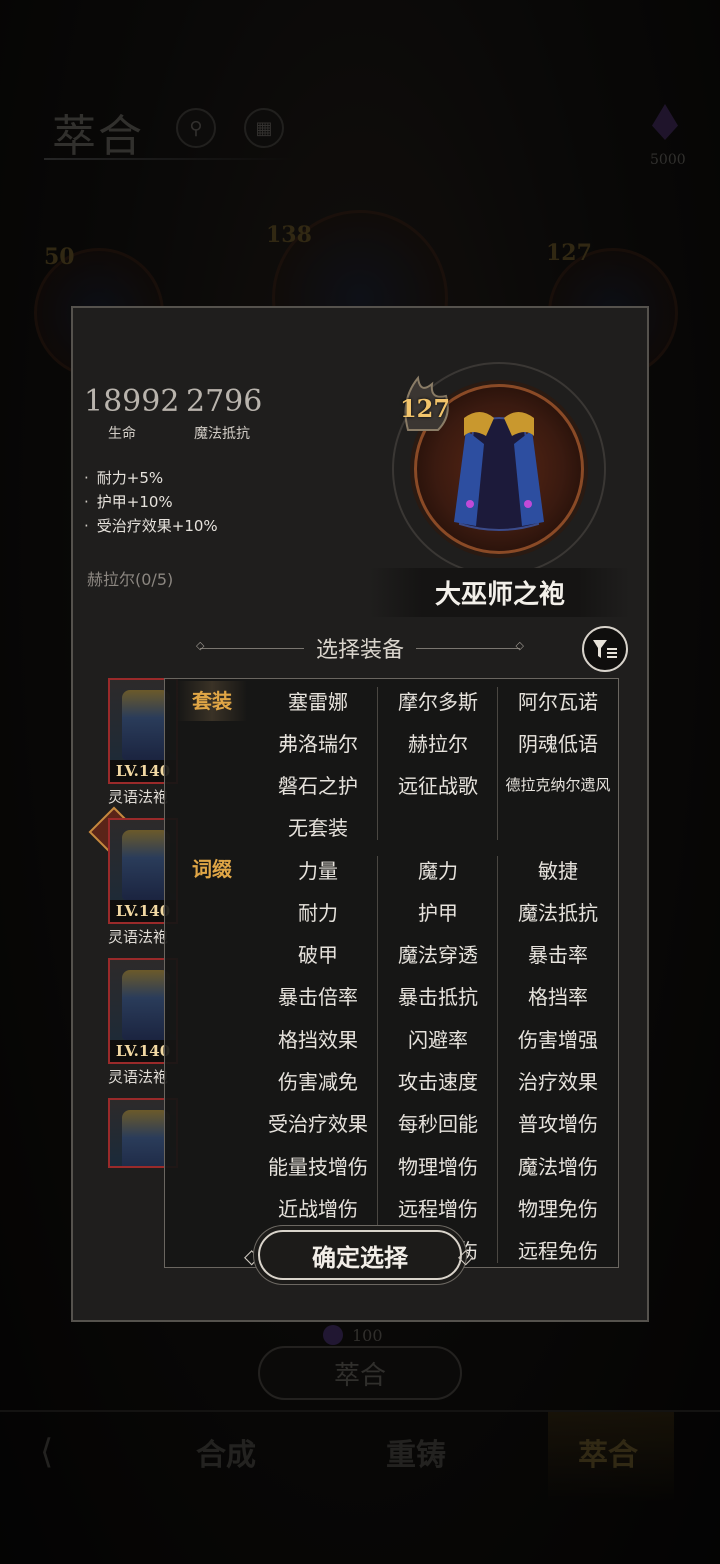 The height and width of the screenshot is (1564, 720). Describe the element at coordinates (558, 1038) in the screenshot. I see `filter-option: 伤害增强` at that location.